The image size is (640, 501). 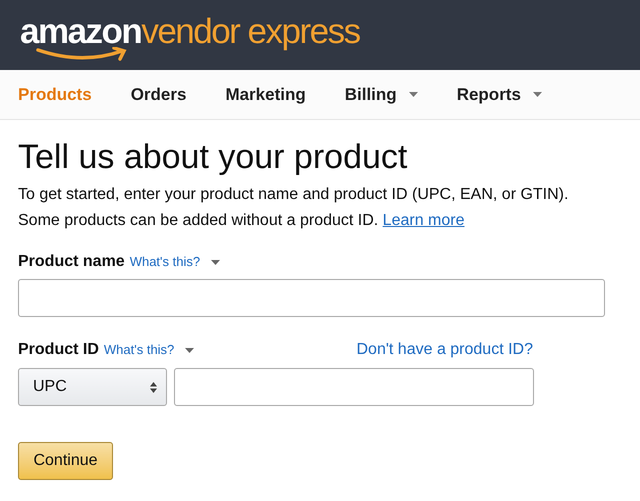 What do you see at coordinates (92, 387) in the screenshot?
I see `id-type-select: UPC` at bounding box center [92, 387].